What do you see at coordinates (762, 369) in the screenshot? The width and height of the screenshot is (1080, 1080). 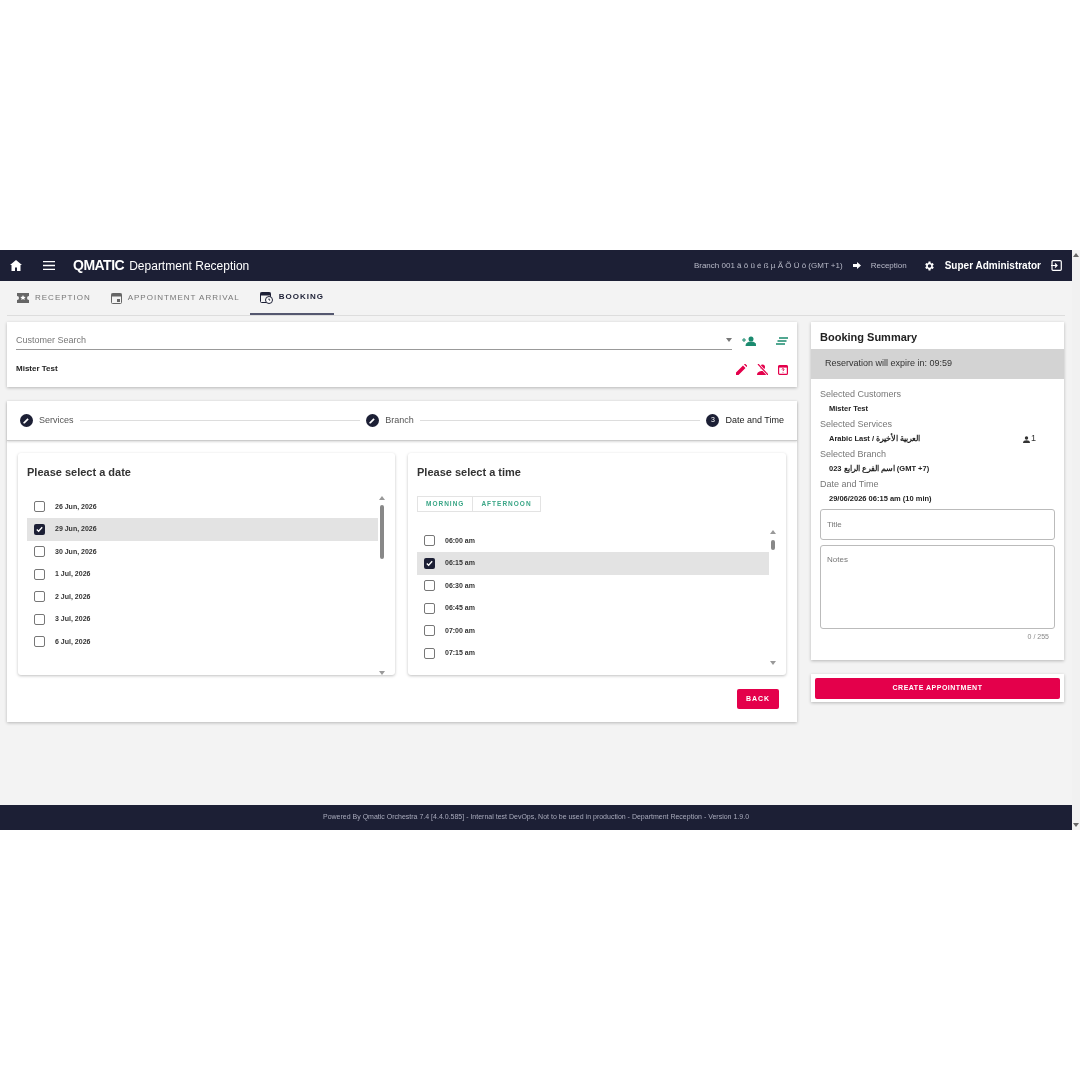 I see `remove-person-icon` at bounding box center [762, 369].